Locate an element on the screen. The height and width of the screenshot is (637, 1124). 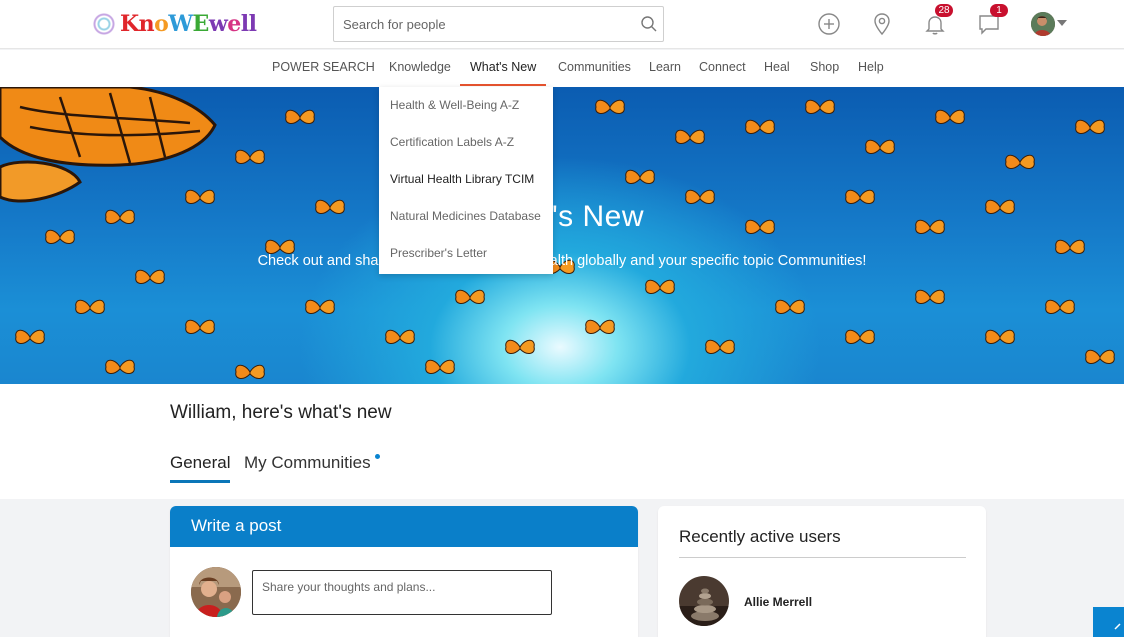
search-input is located at coordinates (479, 24).